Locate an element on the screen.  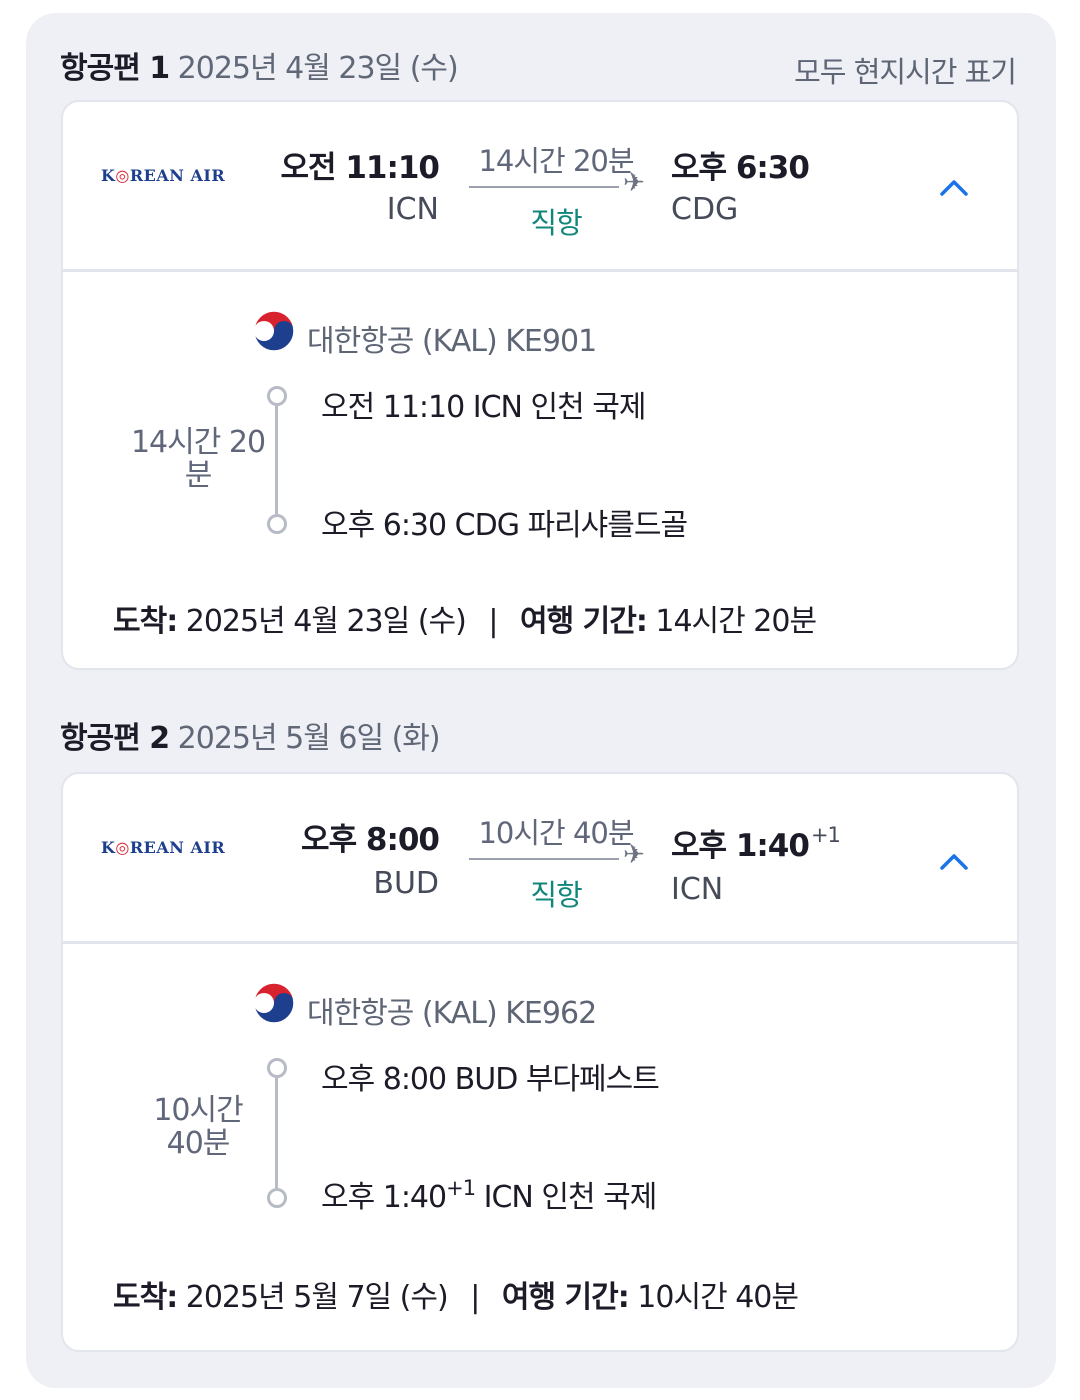
arrival-code: ICN is located at coordinates (697, 889).